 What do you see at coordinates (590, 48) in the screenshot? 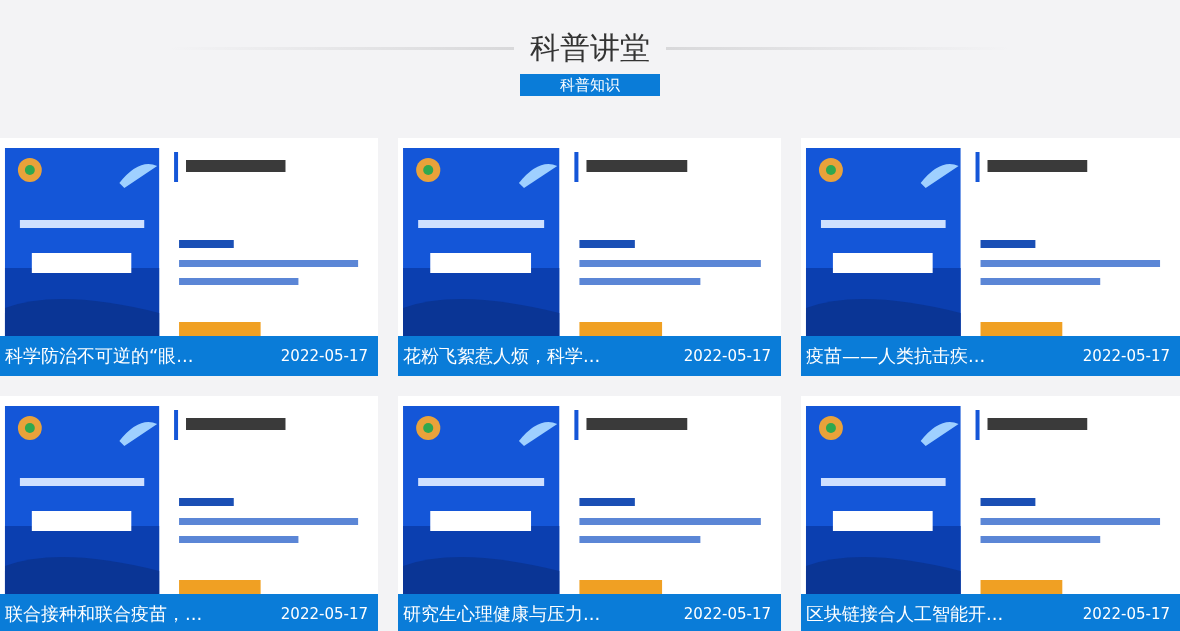
I see `section-title: 科普讲堂` at bounding box center [590, 48].